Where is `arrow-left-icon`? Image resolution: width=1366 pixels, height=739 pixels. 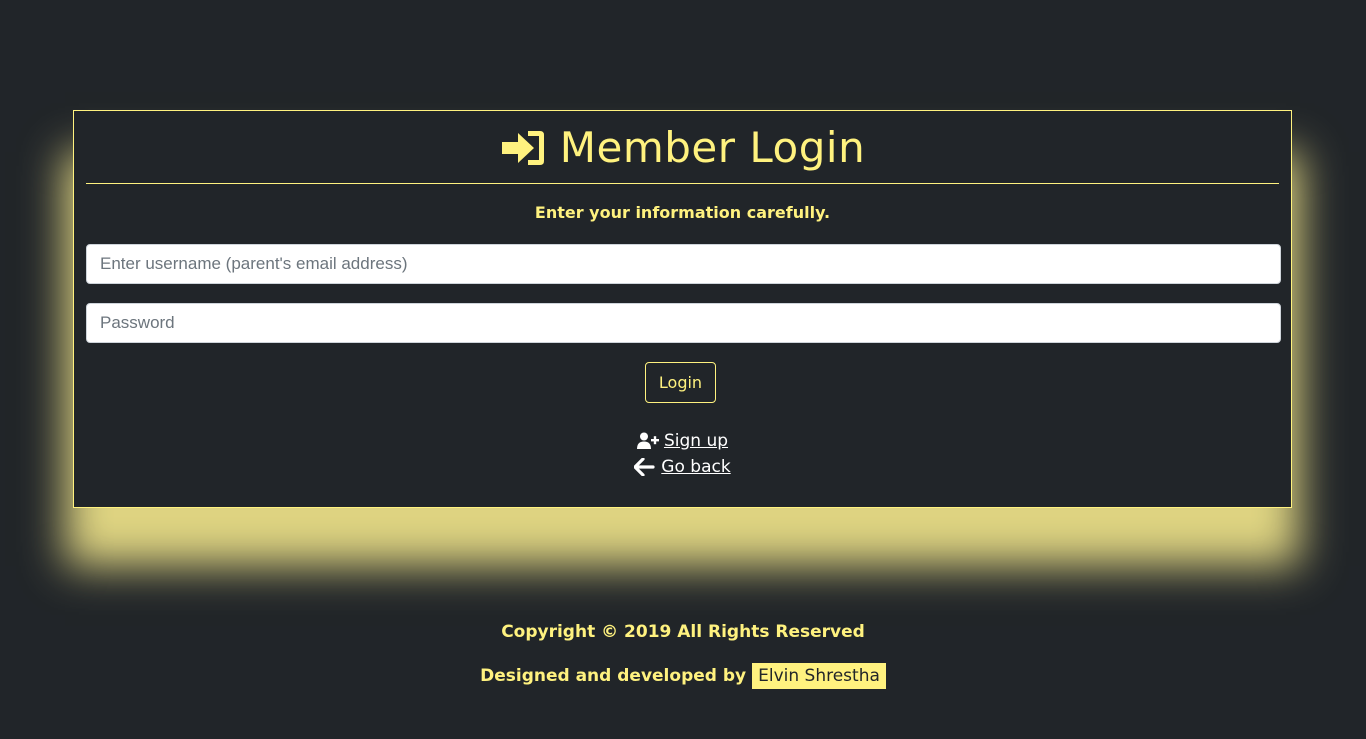
arrow-left-icon is located at coordinates (644, 467).